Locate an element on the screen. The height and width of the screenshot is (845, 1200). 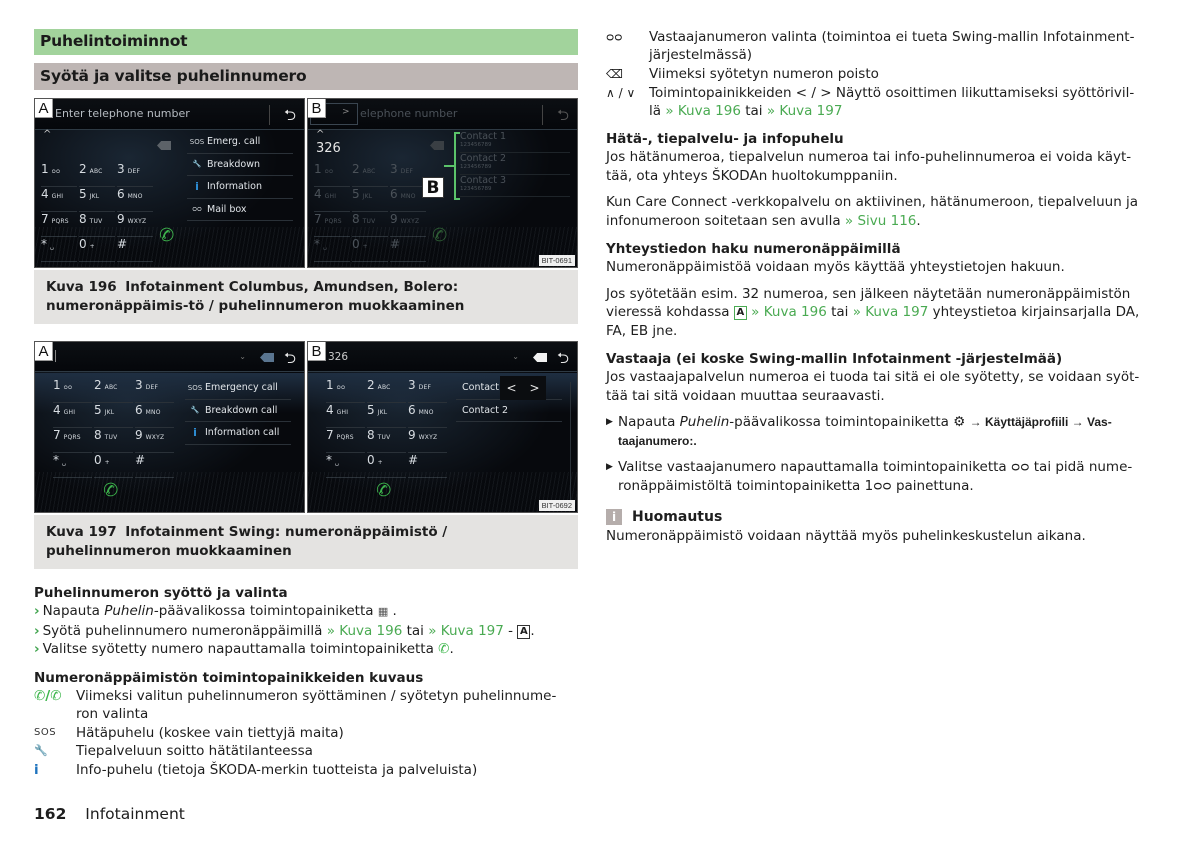
step-text-part: -päävalikossa toimintopainiketta is located at coordinates (841, 422).